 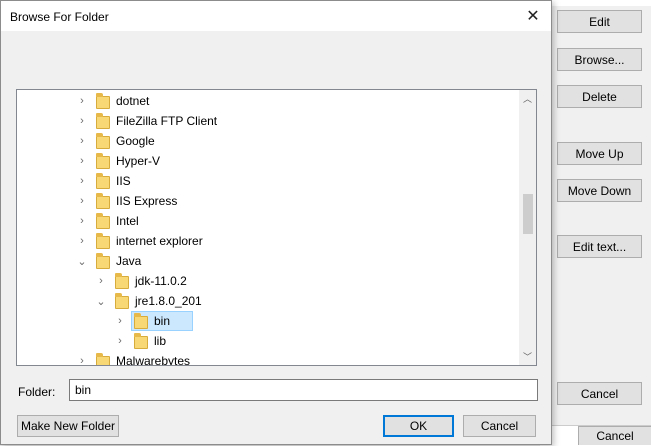 I want to click on background-cancel-button: Cancel, so click(x=599, y=393).